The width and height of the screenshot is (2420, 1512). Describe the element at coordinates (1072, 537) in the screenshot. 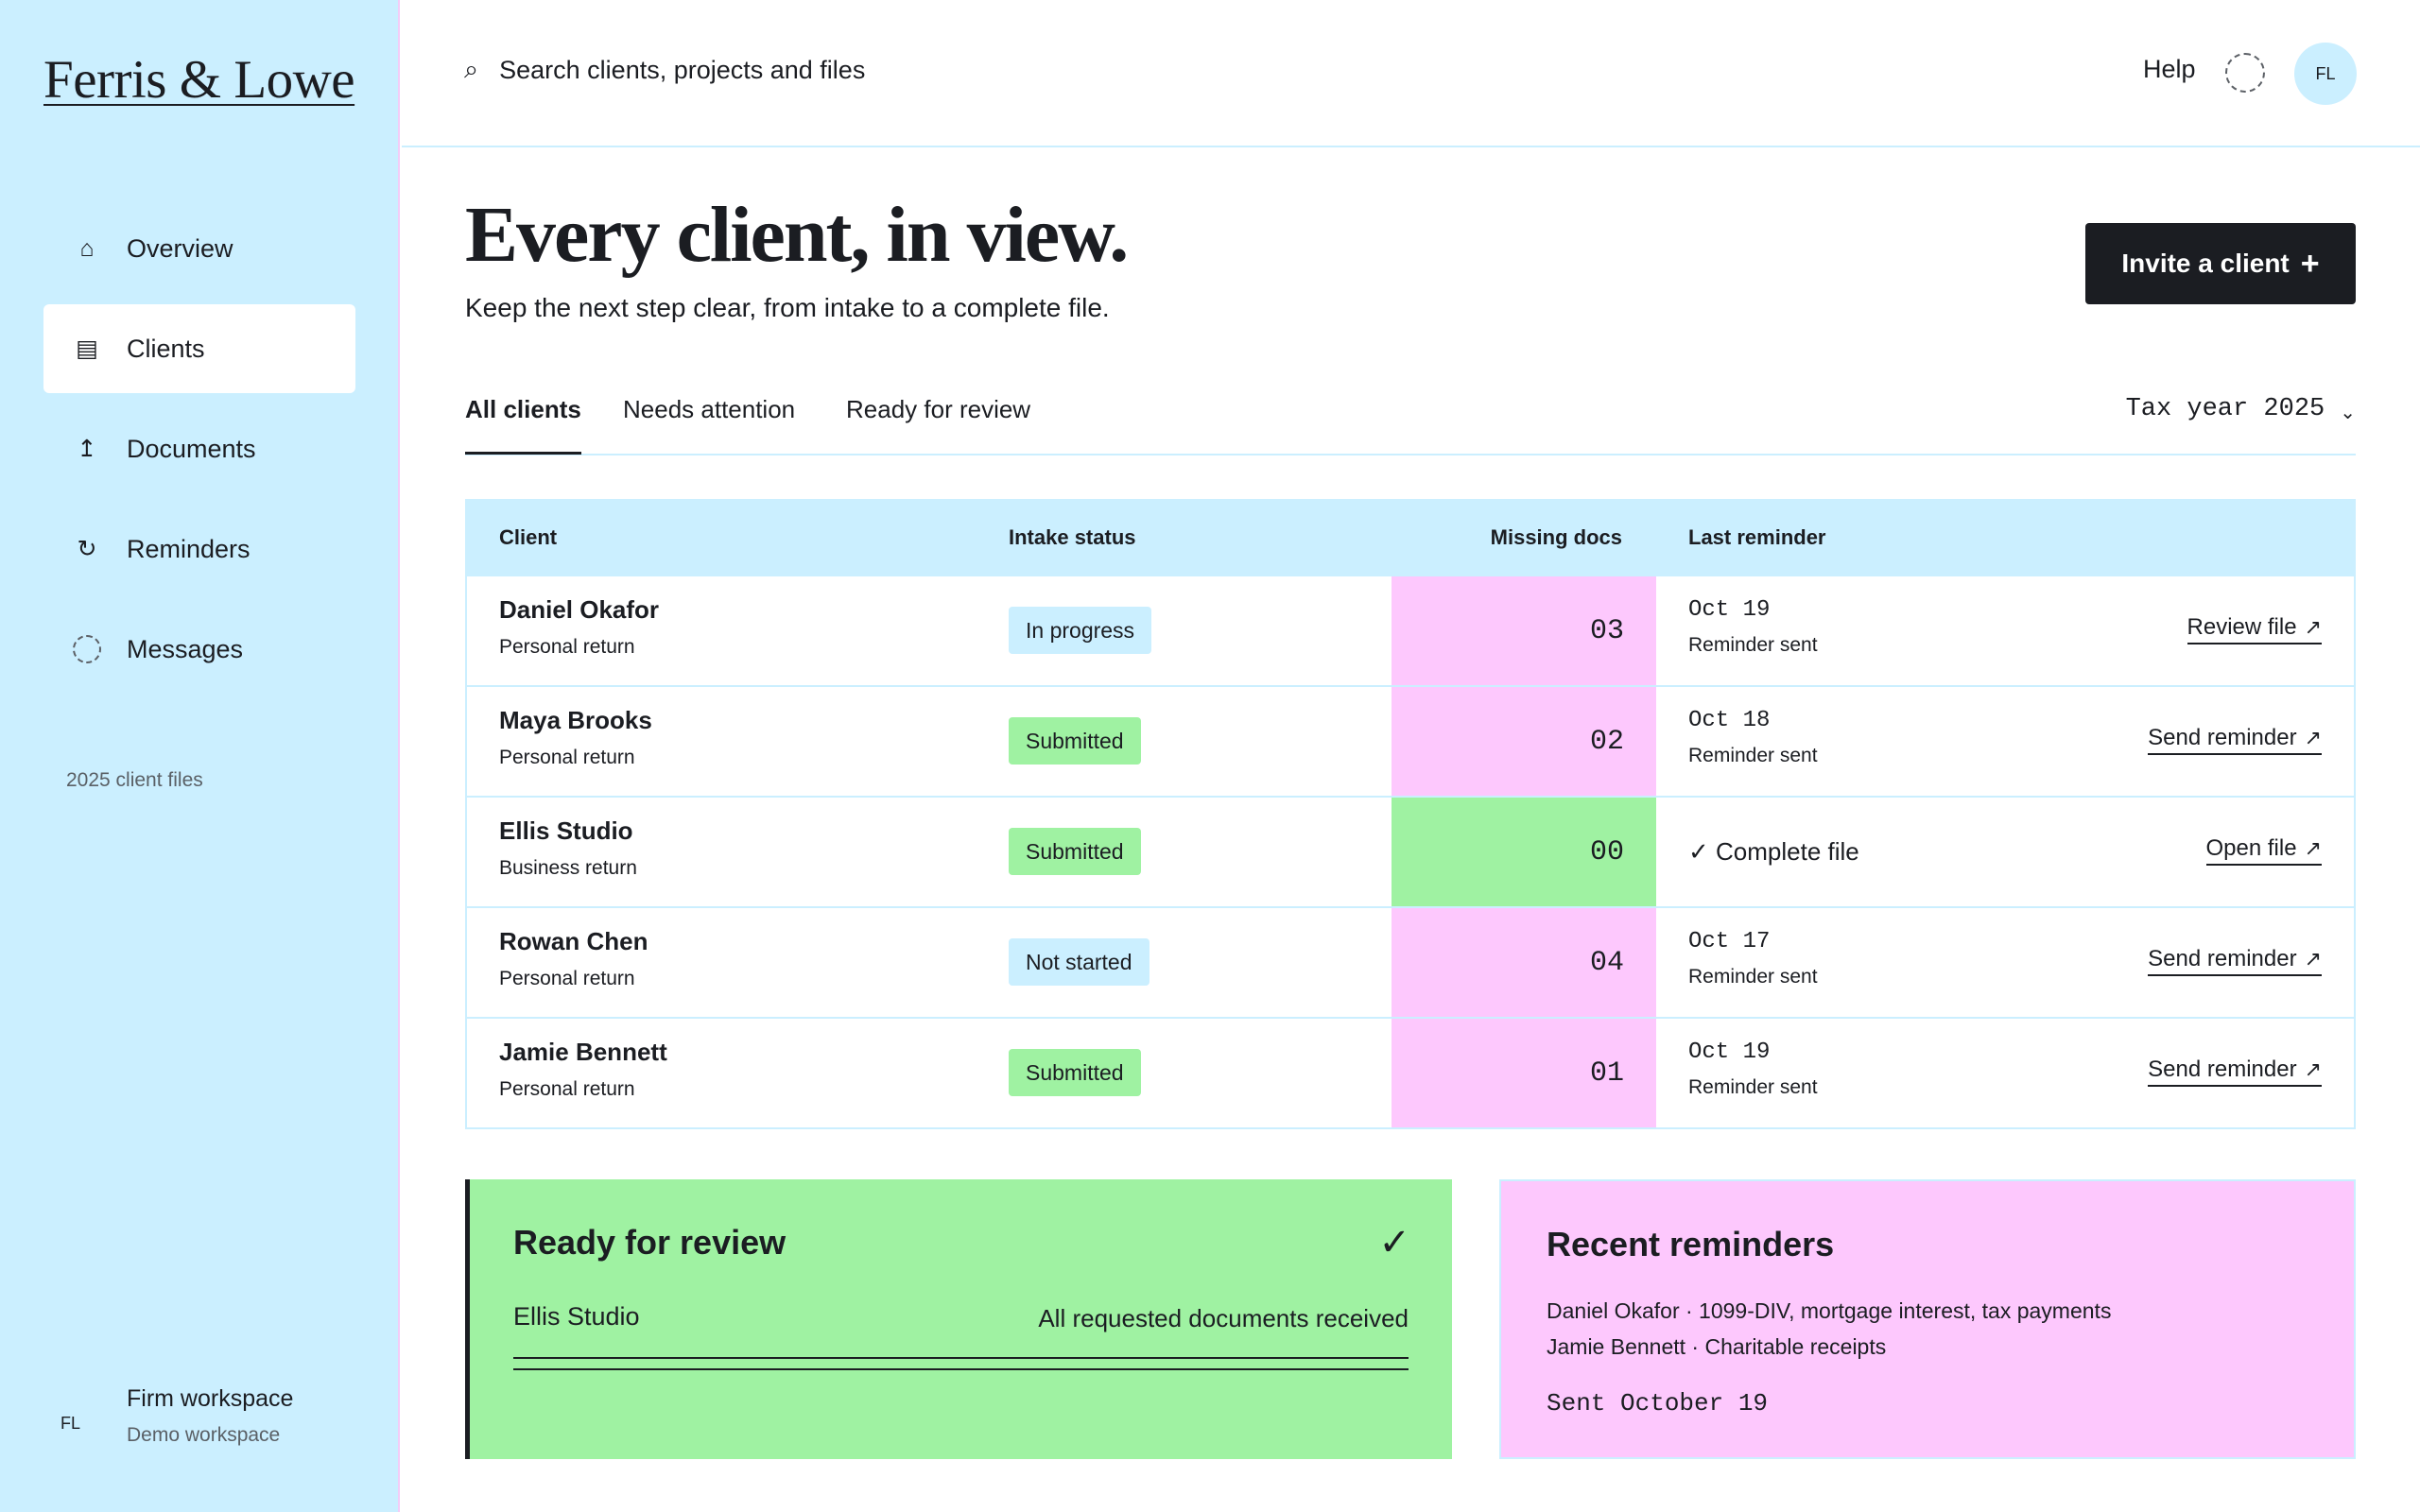

I see `column-header-intake: Intake status` at that location.